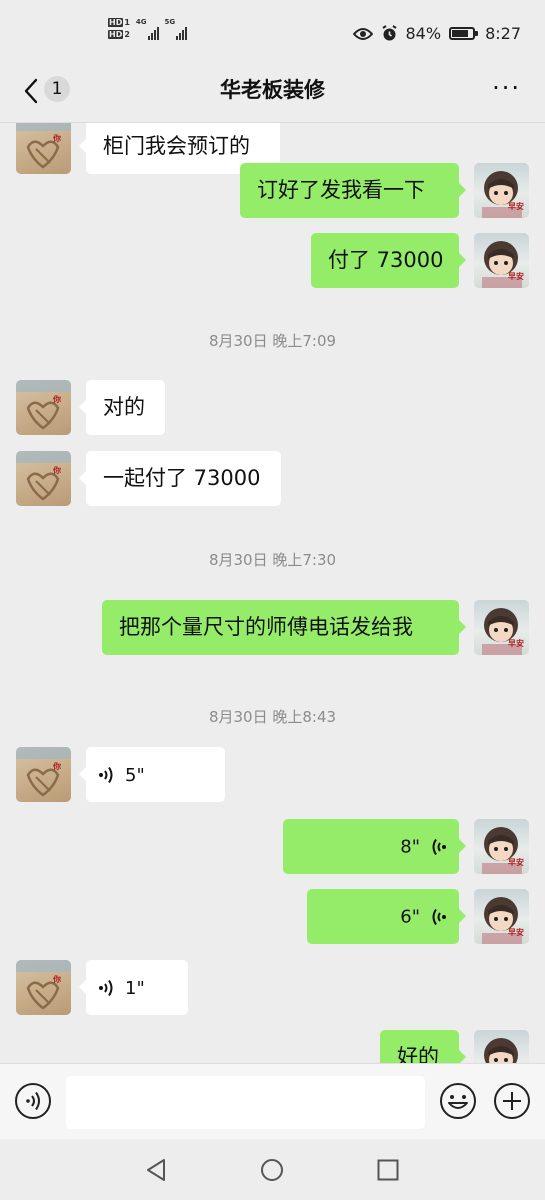  Describe the element at coordinates (141, 22) in the screenshot. I see `network-type-1: 4G` at that location.